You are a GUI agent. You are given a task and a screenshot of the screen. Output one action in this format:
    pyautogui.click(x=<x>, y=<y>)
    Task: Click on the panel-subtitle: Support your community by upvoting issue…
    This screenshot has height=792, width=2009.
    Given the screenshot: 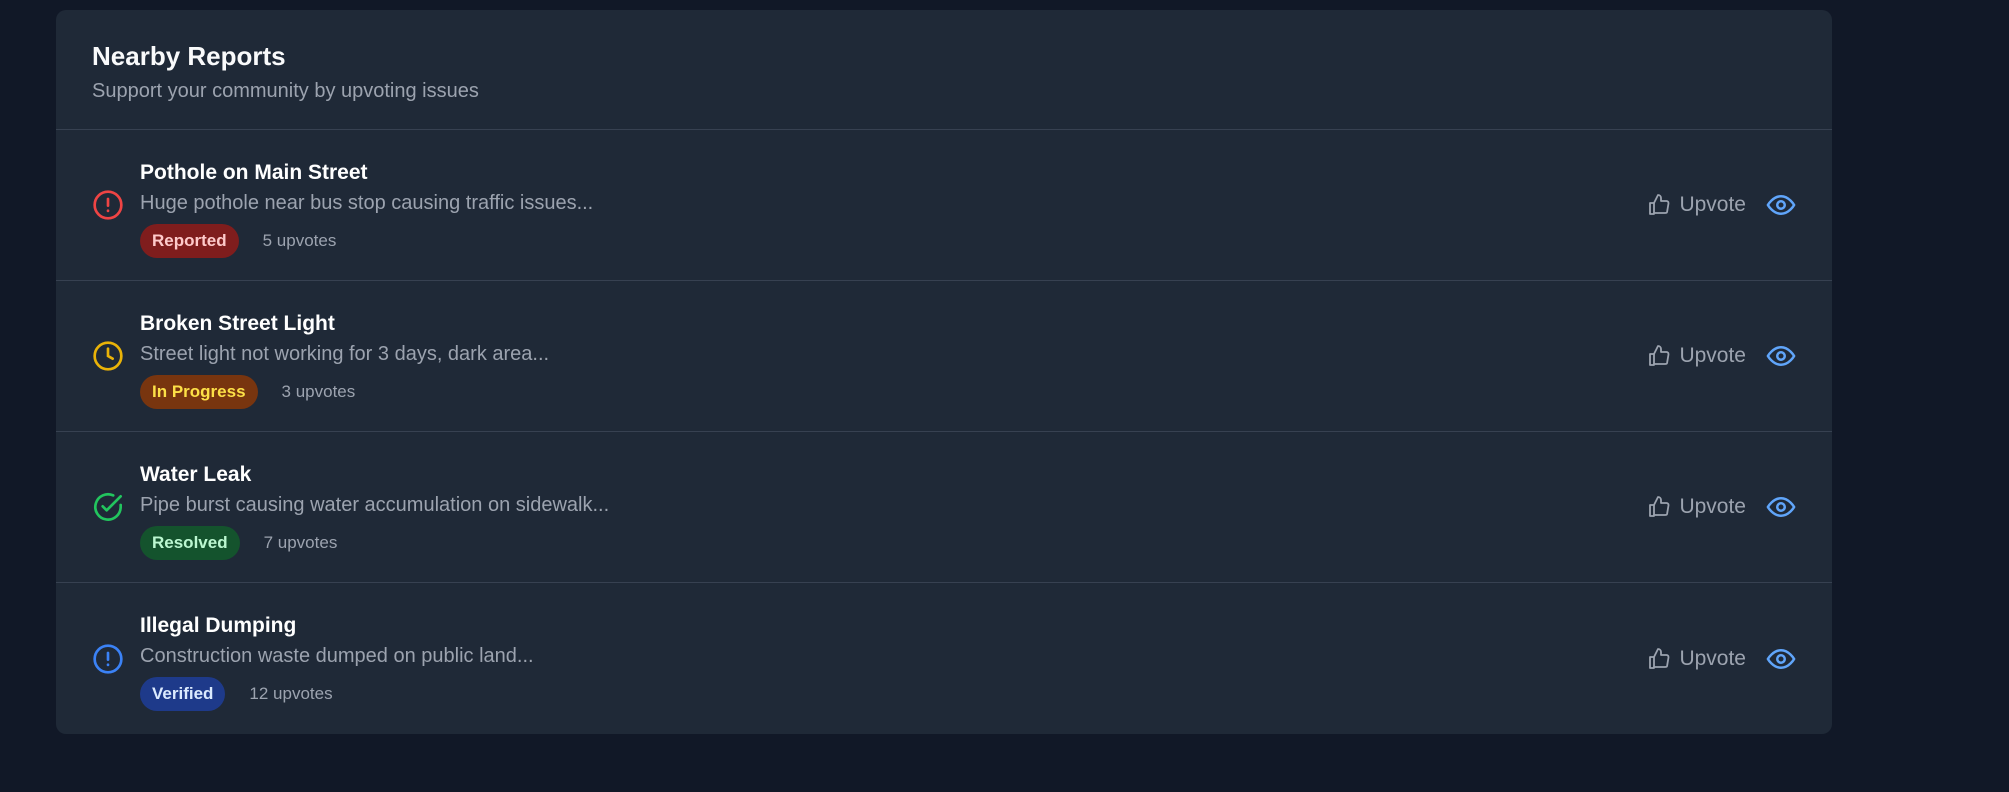 What is the action you would take?
    pyautogui.click(x=285, y=91)
    